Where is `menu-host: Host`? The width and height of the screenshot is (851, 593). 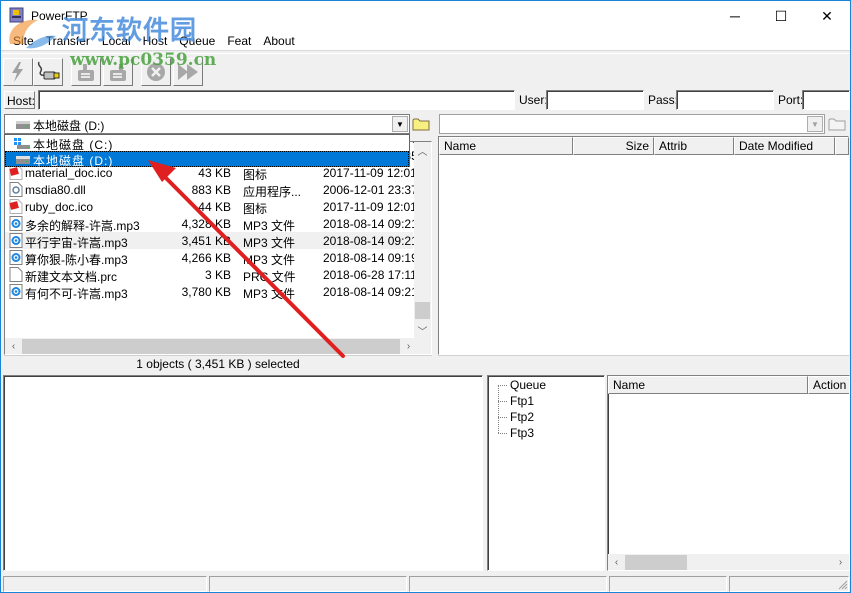 menu-host: Host is located at coordinates (155, 40).